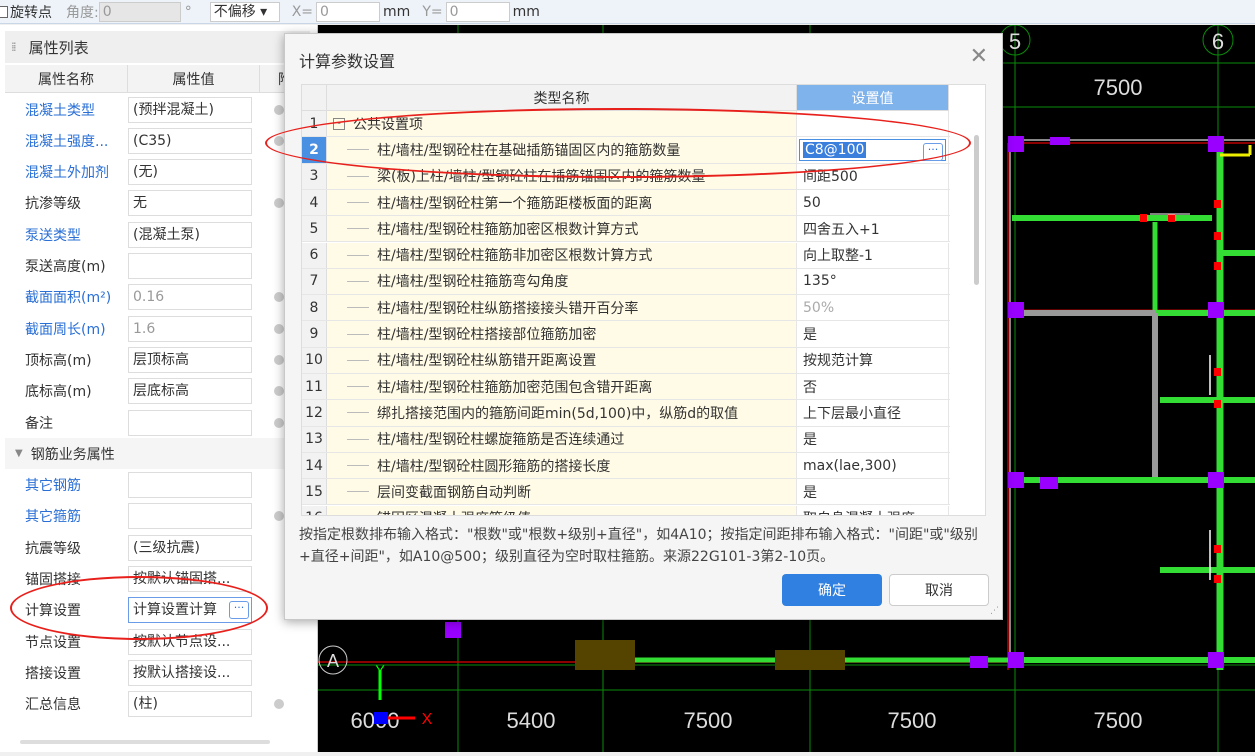 Image resolution: width=1255 pixels, height=756 pixels. Describe the element at coordinates (145, 742) in the screenshot. I see `horizontal-scrollbar` at that location.